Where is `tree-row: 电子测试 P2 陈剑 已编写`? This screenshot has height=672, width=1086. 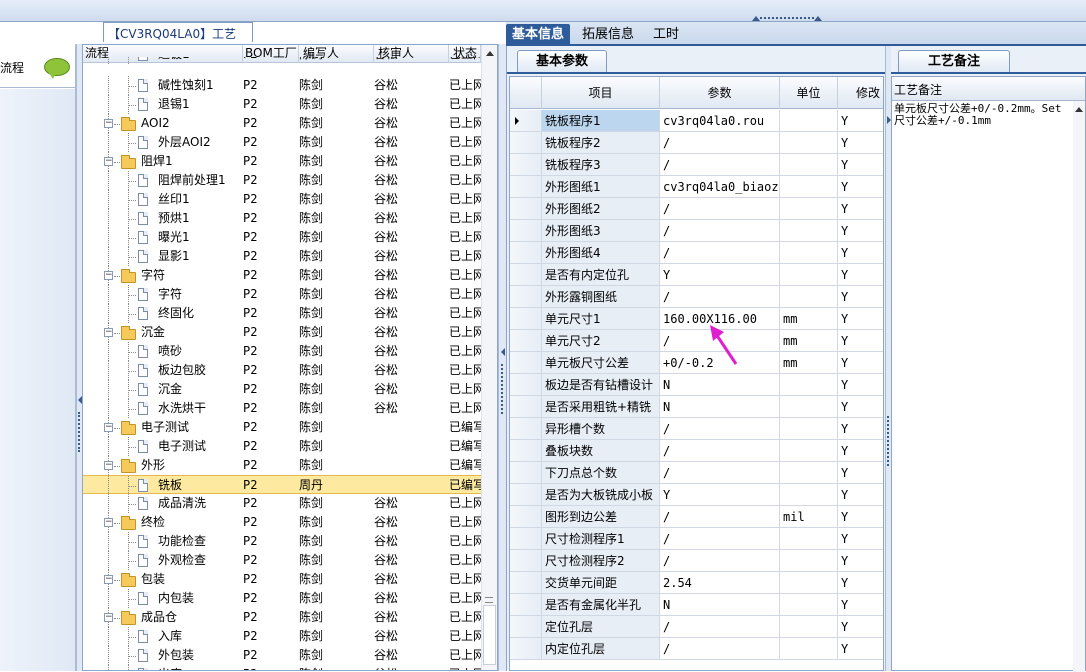
tree-row: 电子测试 P2 陈剑 已编写 is located at coordinates (282, 446).